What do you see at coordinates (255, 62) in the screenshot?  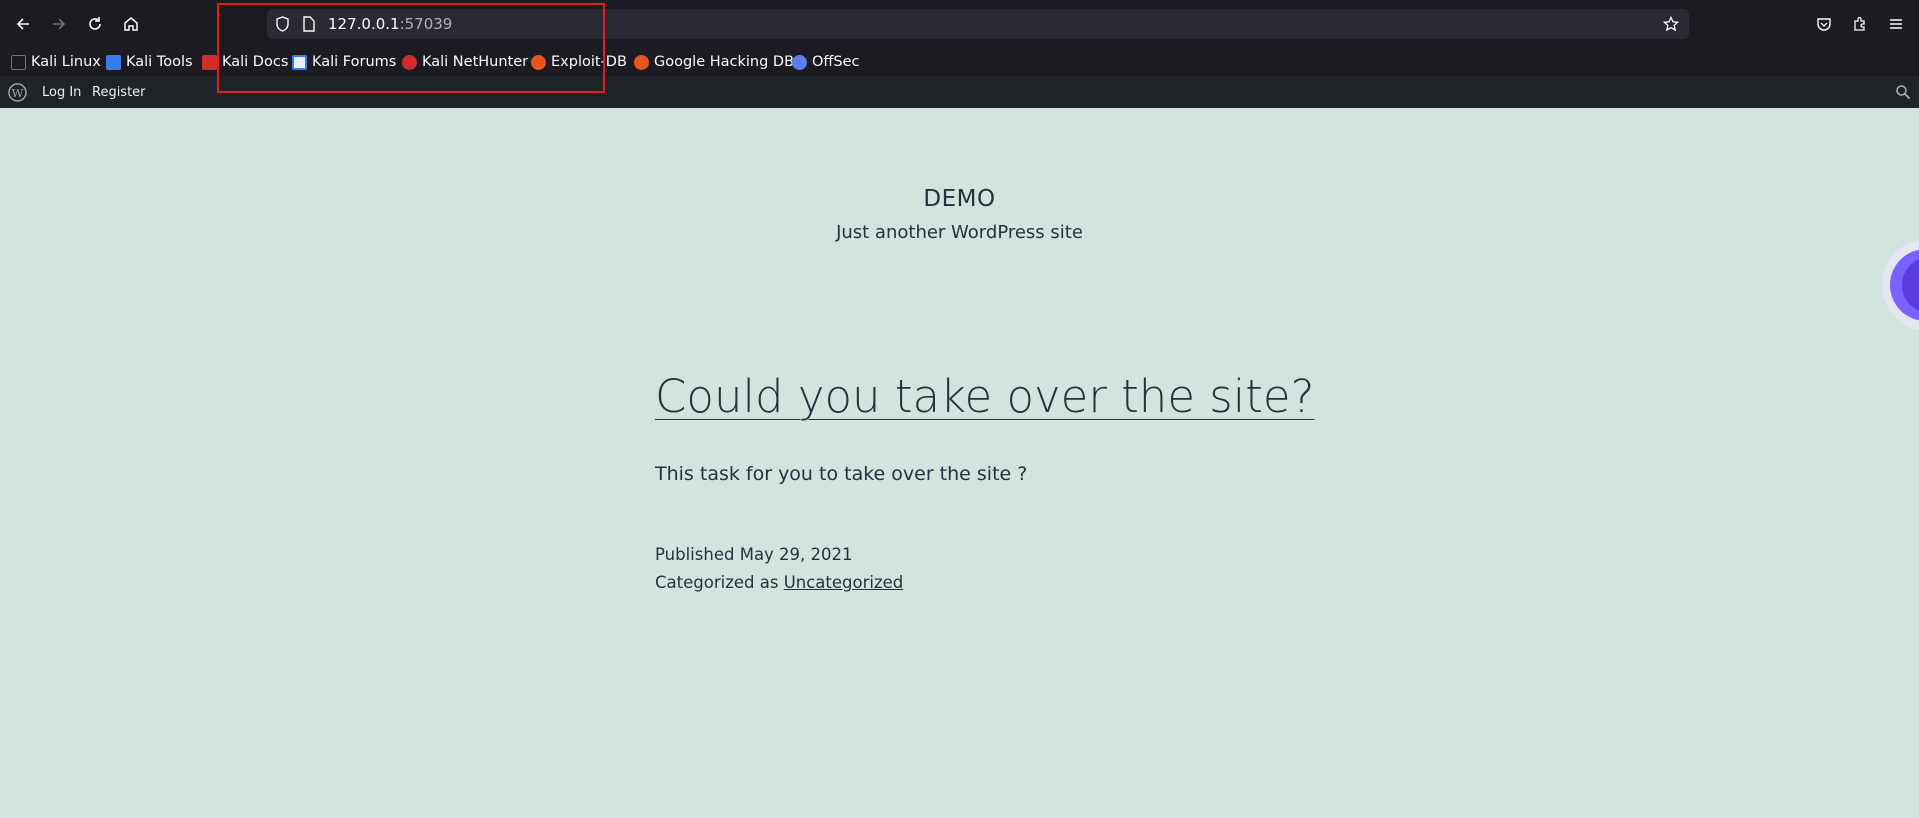 I see `bookmark-label: Kali Docs` at bounding box center [255, 62].